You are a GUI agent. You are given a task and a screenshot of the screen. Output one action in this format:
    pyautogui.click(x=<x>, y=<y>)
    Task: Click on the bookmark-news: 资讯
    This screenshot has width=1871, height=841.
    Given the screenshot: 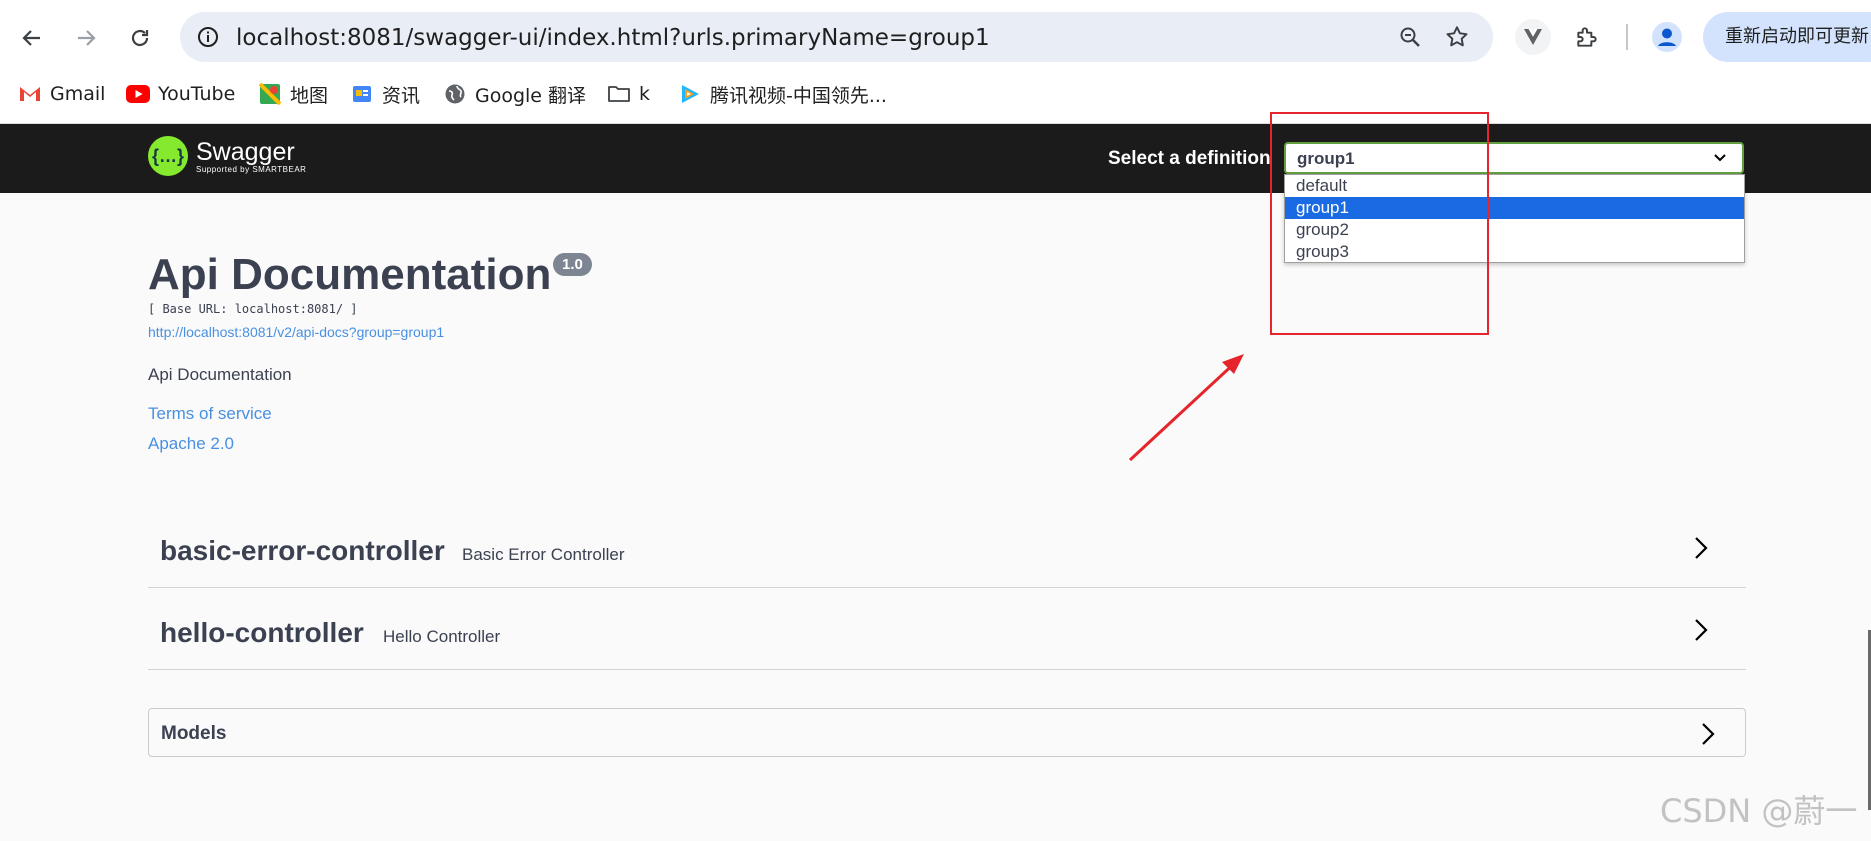 What is the action you would take?
    pyautogui.click(x=385, y=94)
    